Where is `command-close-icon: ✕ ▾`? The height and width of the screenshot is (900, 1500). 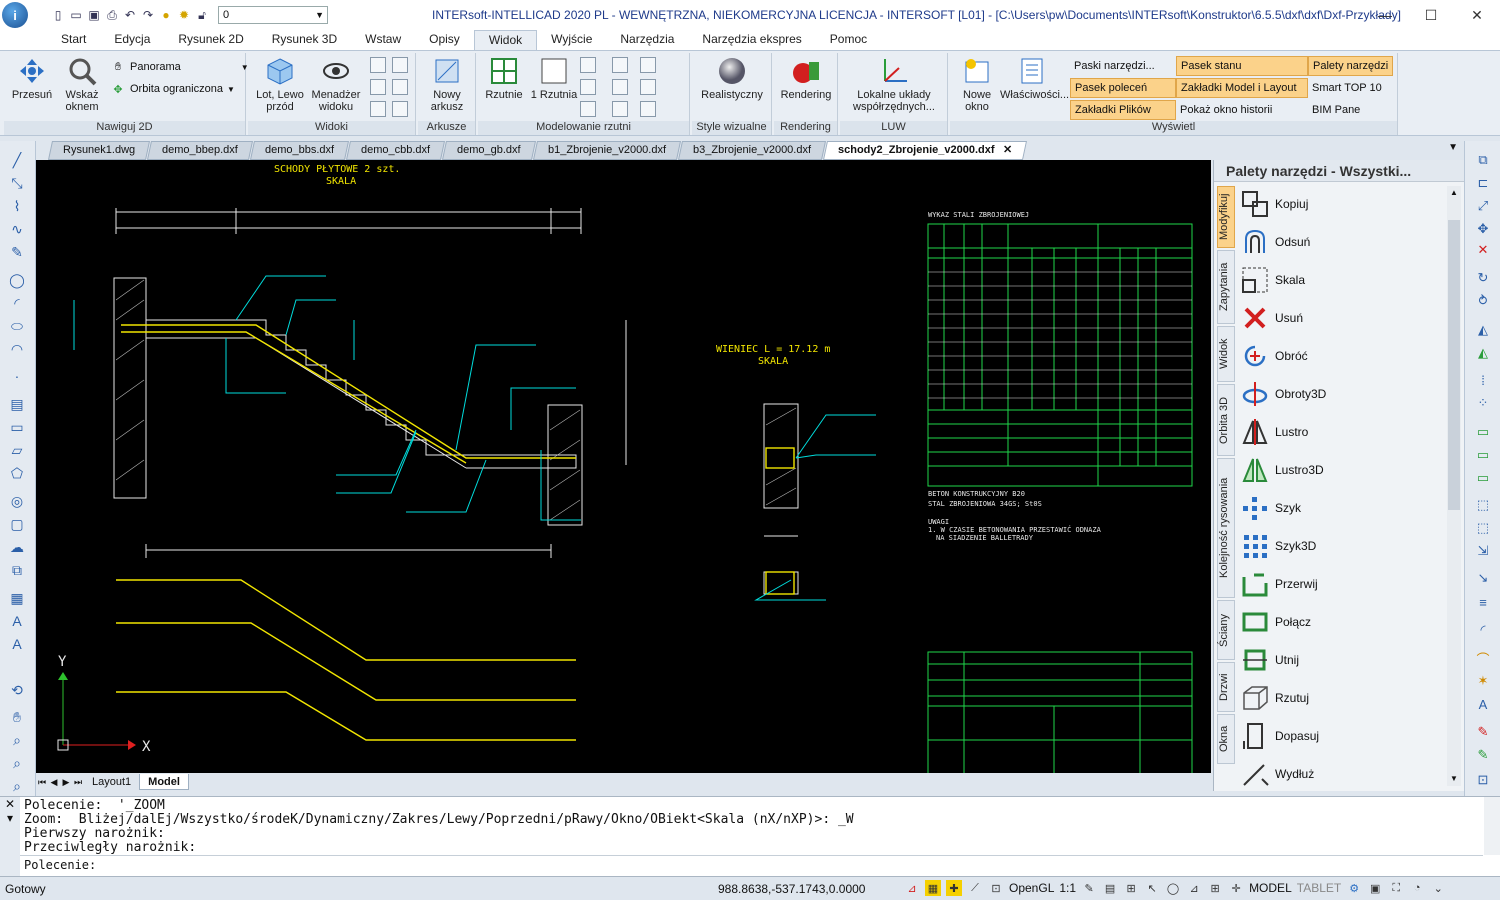
command-close-icon: ✕ ▾ is located at coordinates (10, 837).